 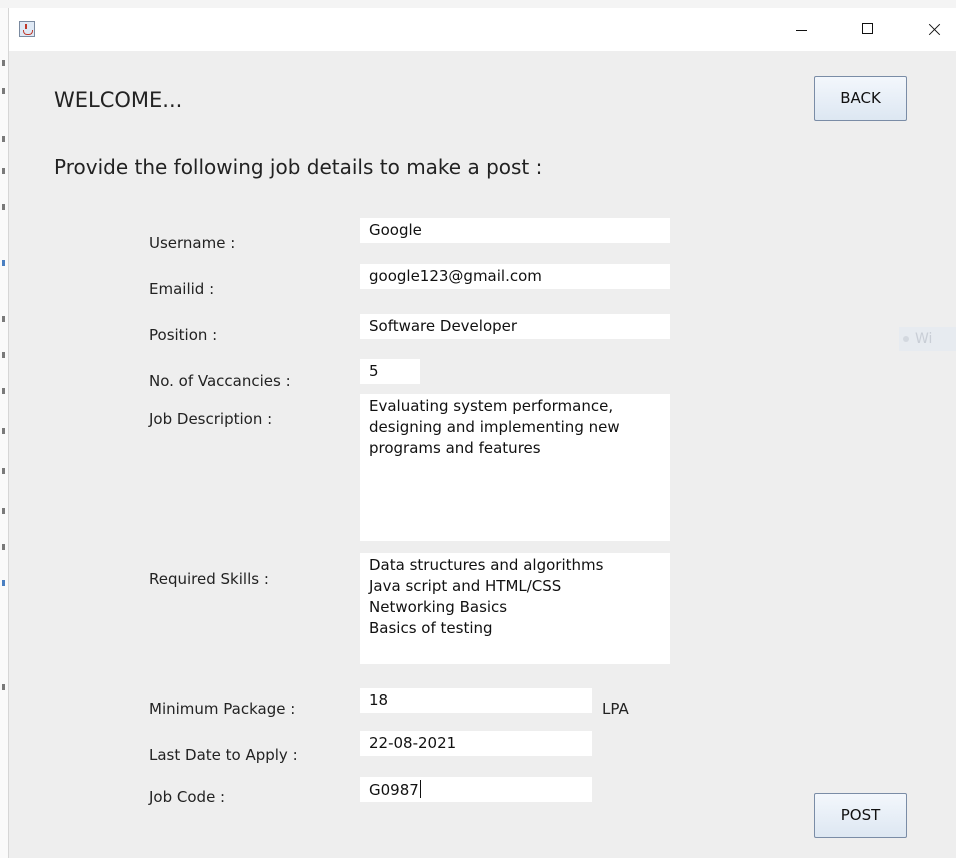 I want to click on job-description-label: Job Description :, so click(x=211, y=419).